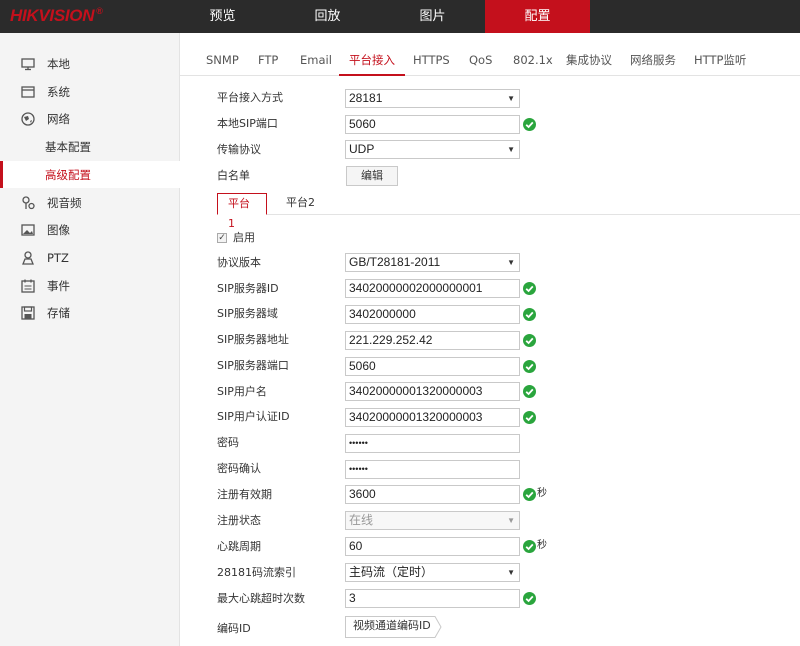 This screenshot has width=800, height=646. What do you see at coordinates (58, 312) in the screenshot?
I see `sidebar-item-label: 存储` at bounding box center [58, 312].